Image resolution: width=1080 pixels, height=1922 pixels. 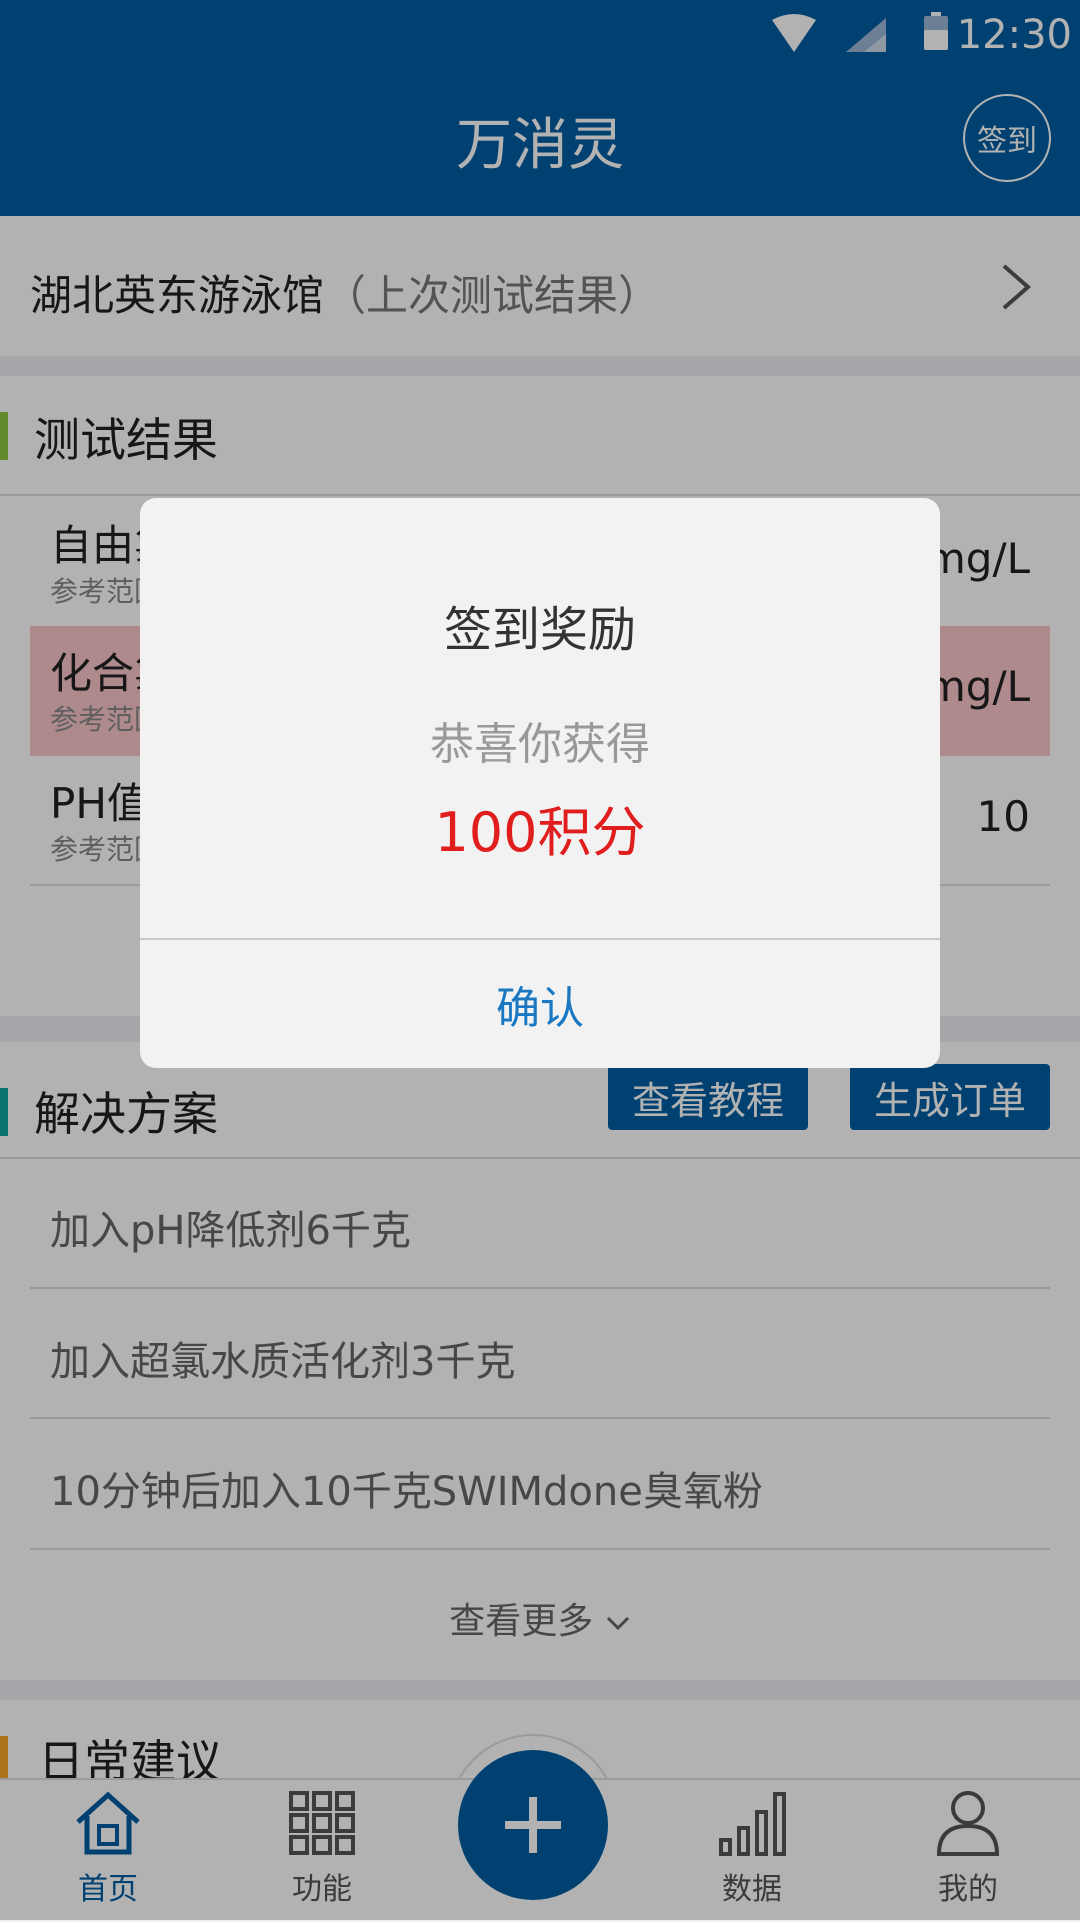 What do you see at coordinates (539, 630) in the screenshot?
I see `dialog-title: 签到奖励` at bounding box center [539, 630].